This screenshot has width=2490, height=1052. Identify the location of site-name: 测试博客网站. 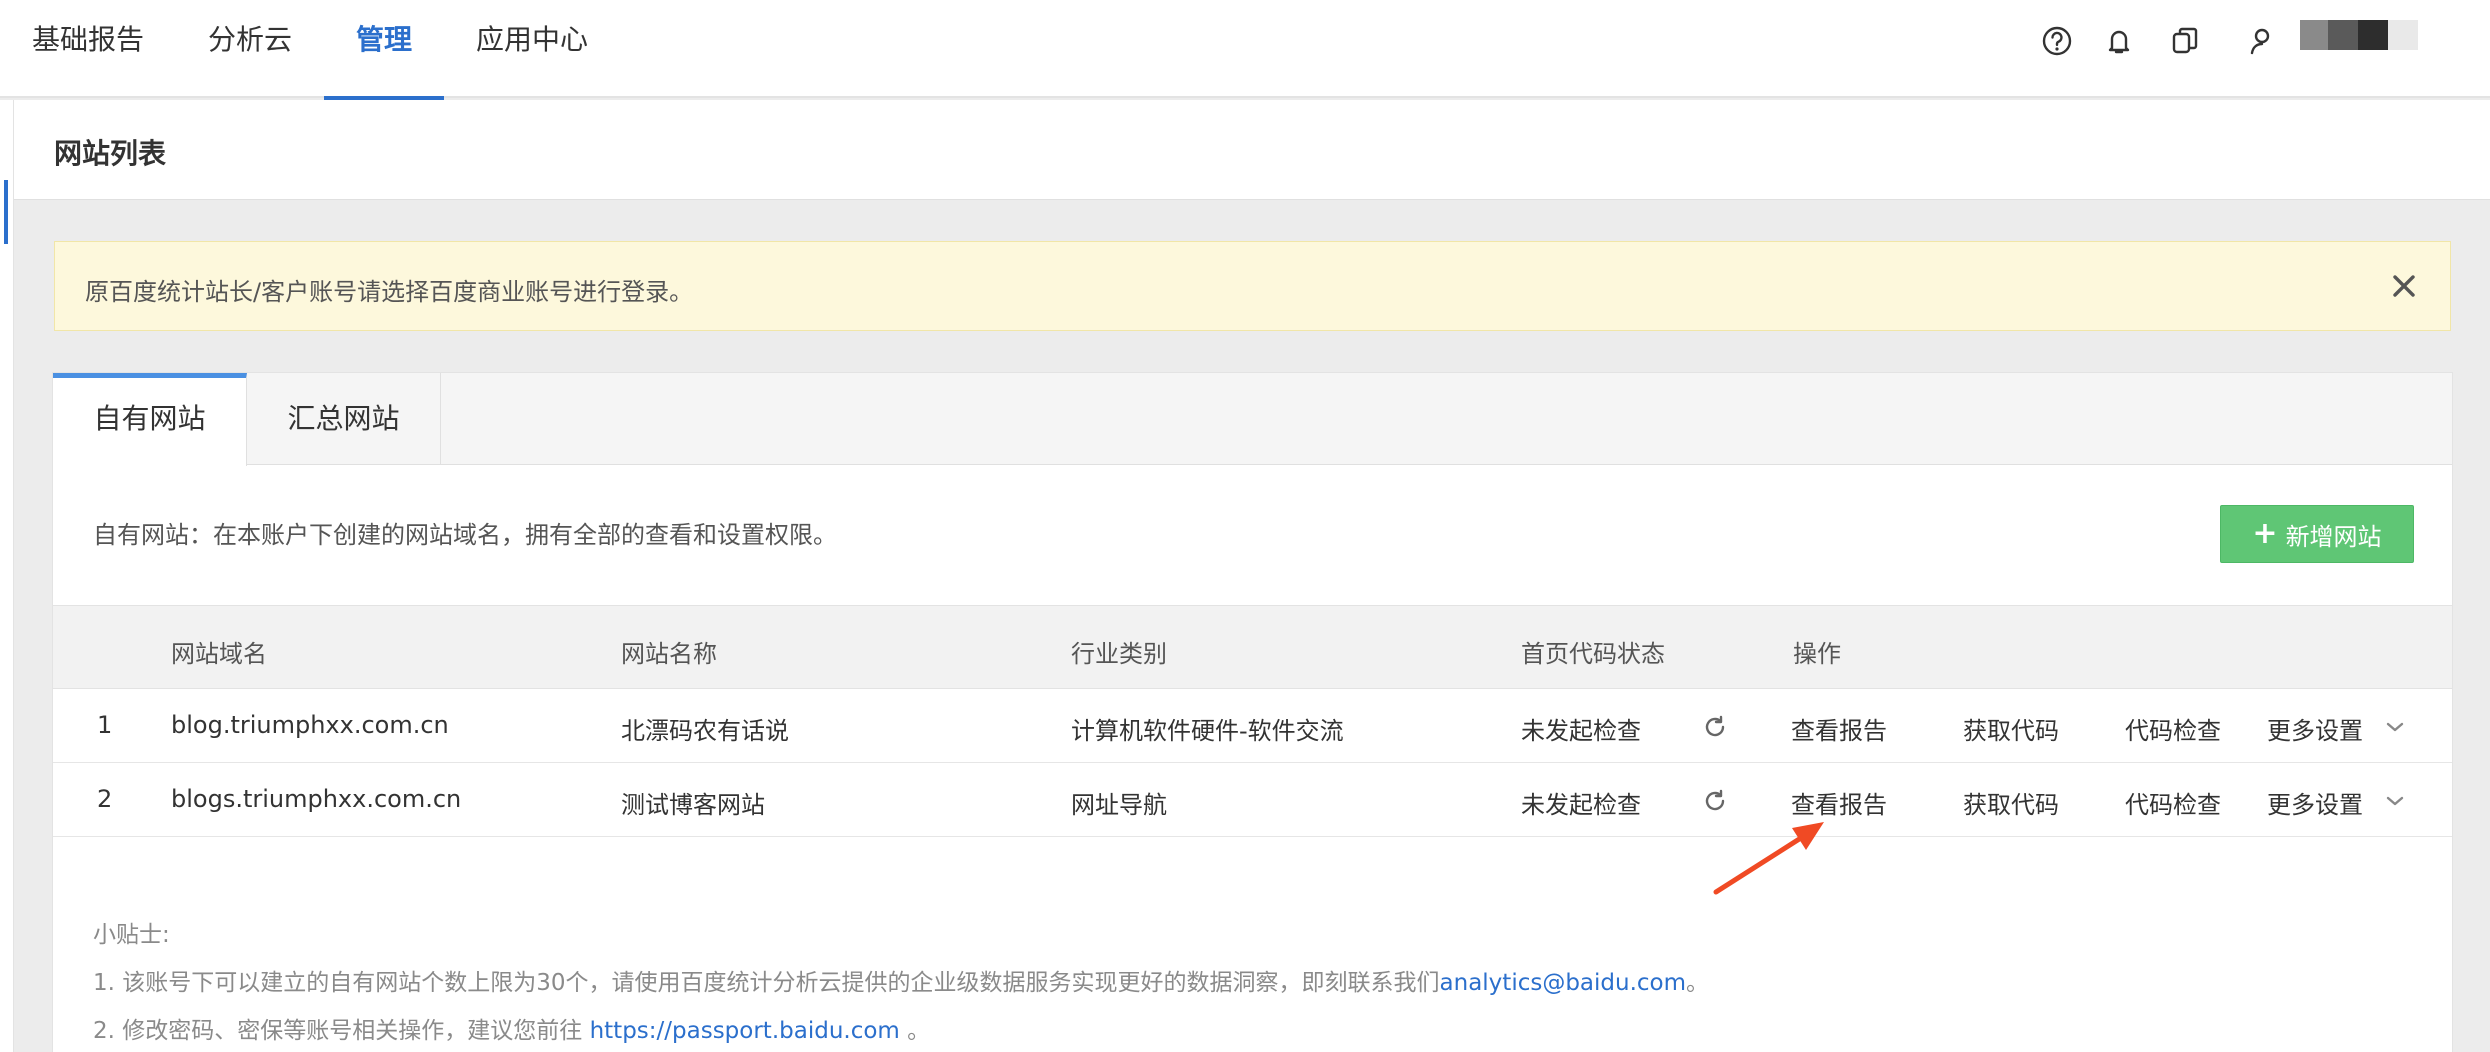
(693, 805).